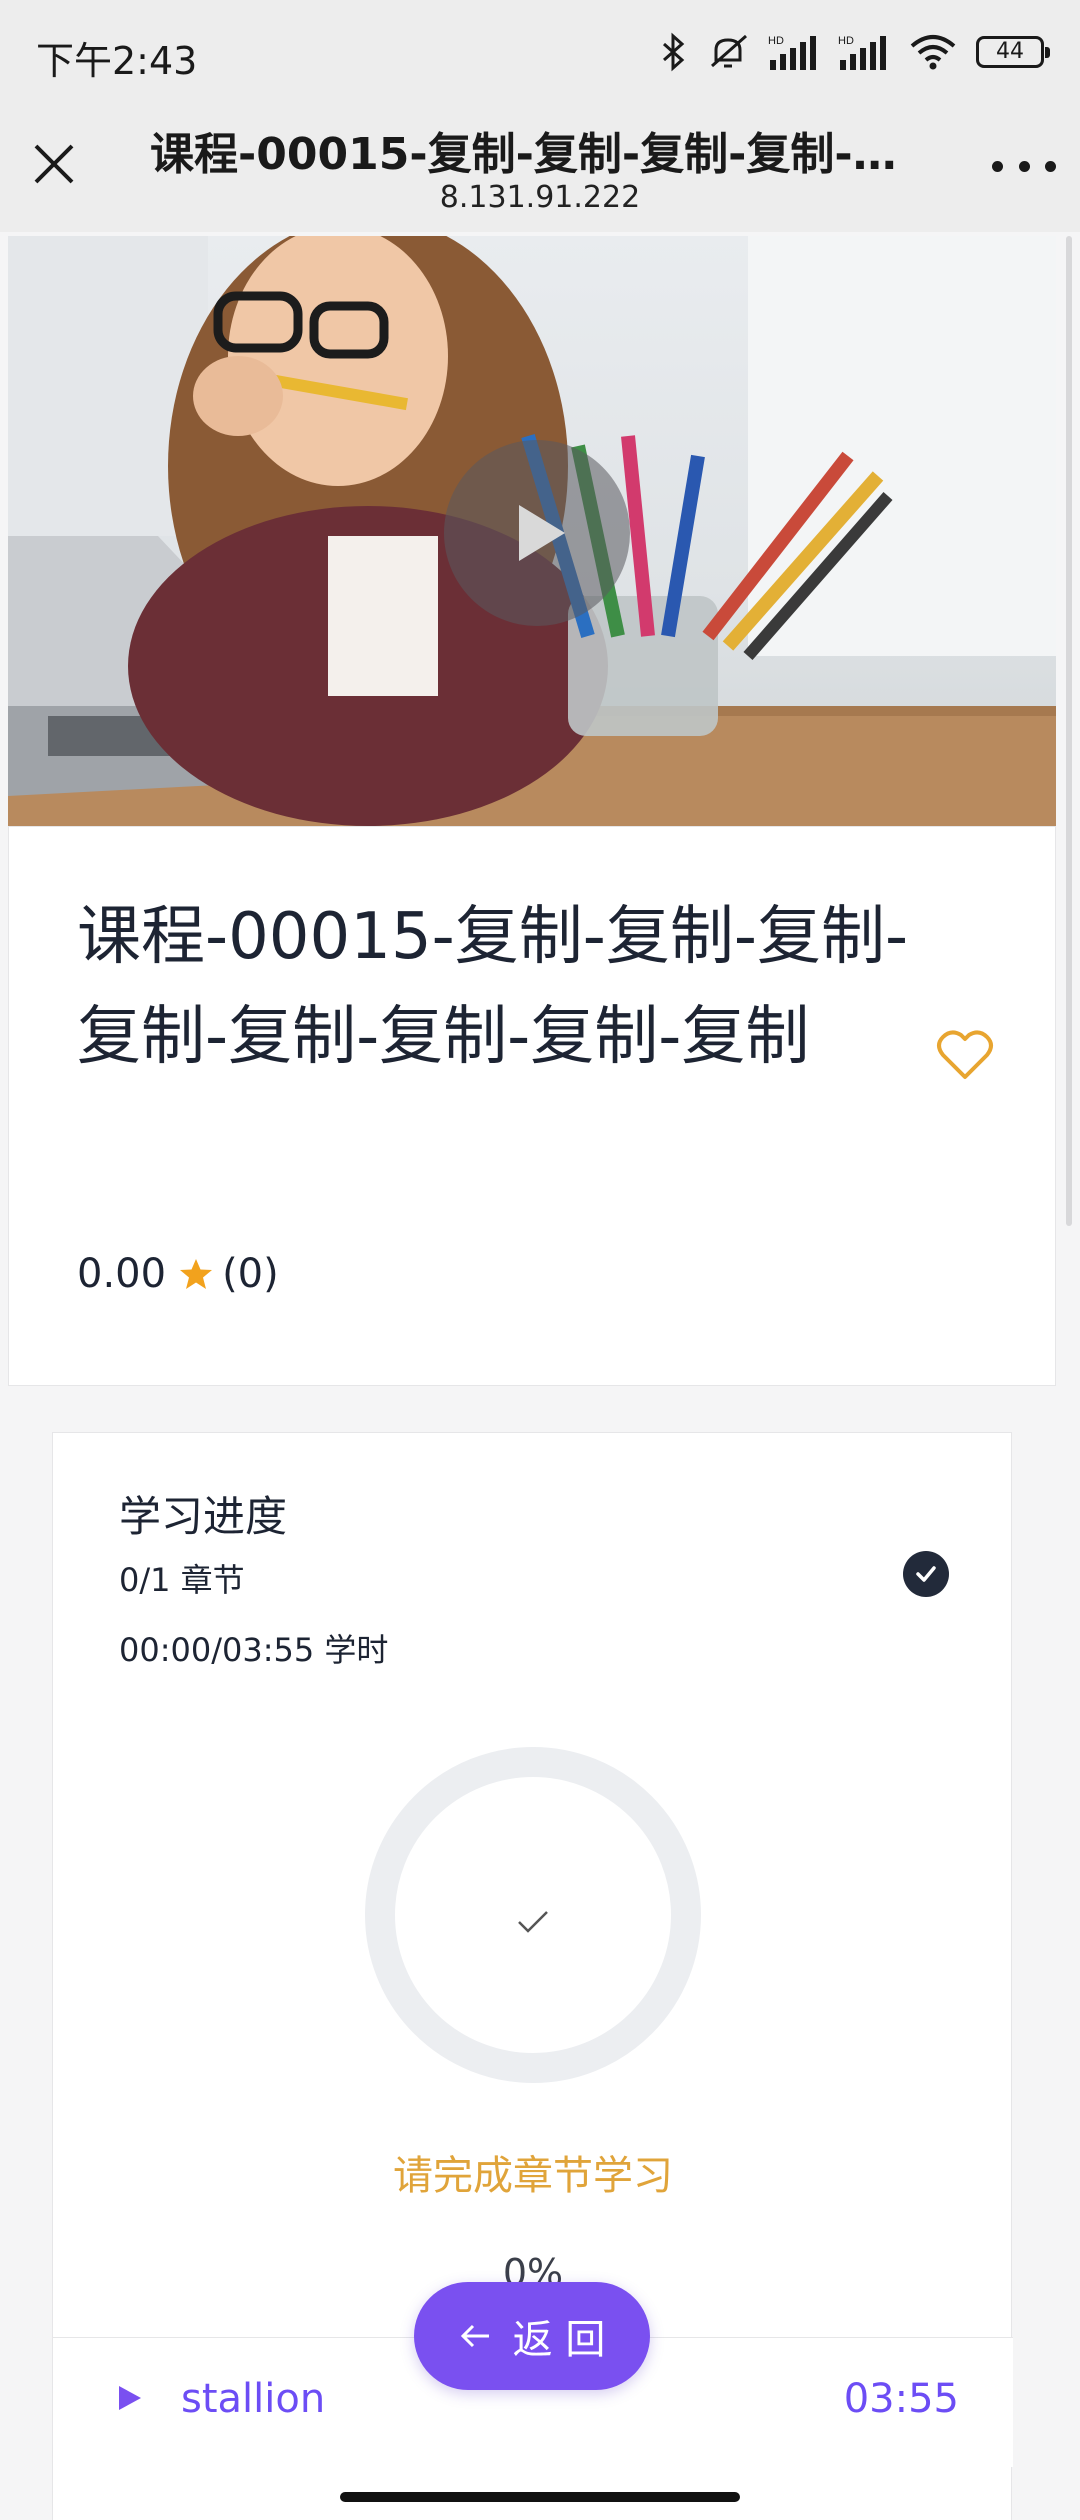 The image size is (1080, 2520). Describe the element at coordinates (559, 2340) in the screenshot. I see `back-button-label: 返 回` at that location.